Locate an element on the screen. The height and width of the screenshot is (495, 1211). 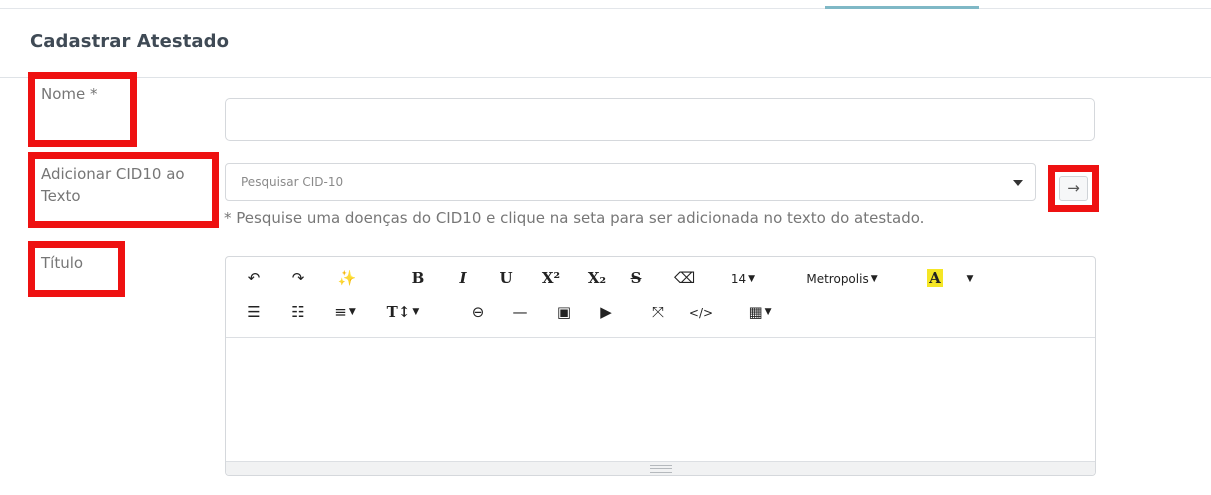
font-size-value: 14 is located at coordinates (738, 279).